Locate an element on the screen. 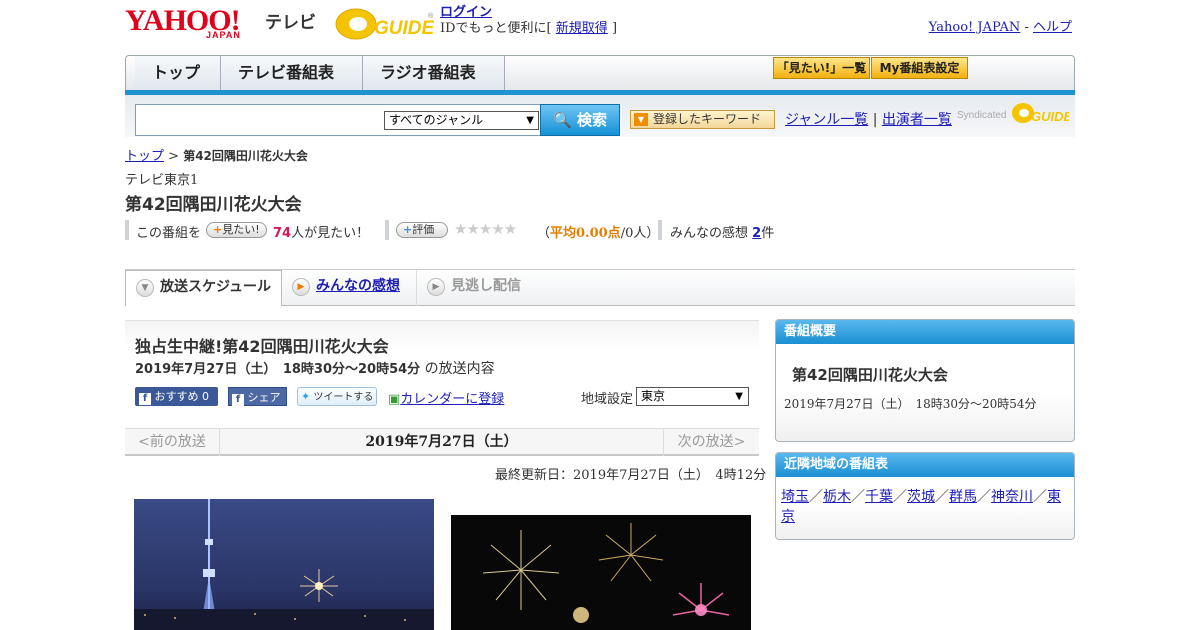 The image size is (1200, 630). twitter-bird-icon: ✦ is located at coordinates (306, 396).